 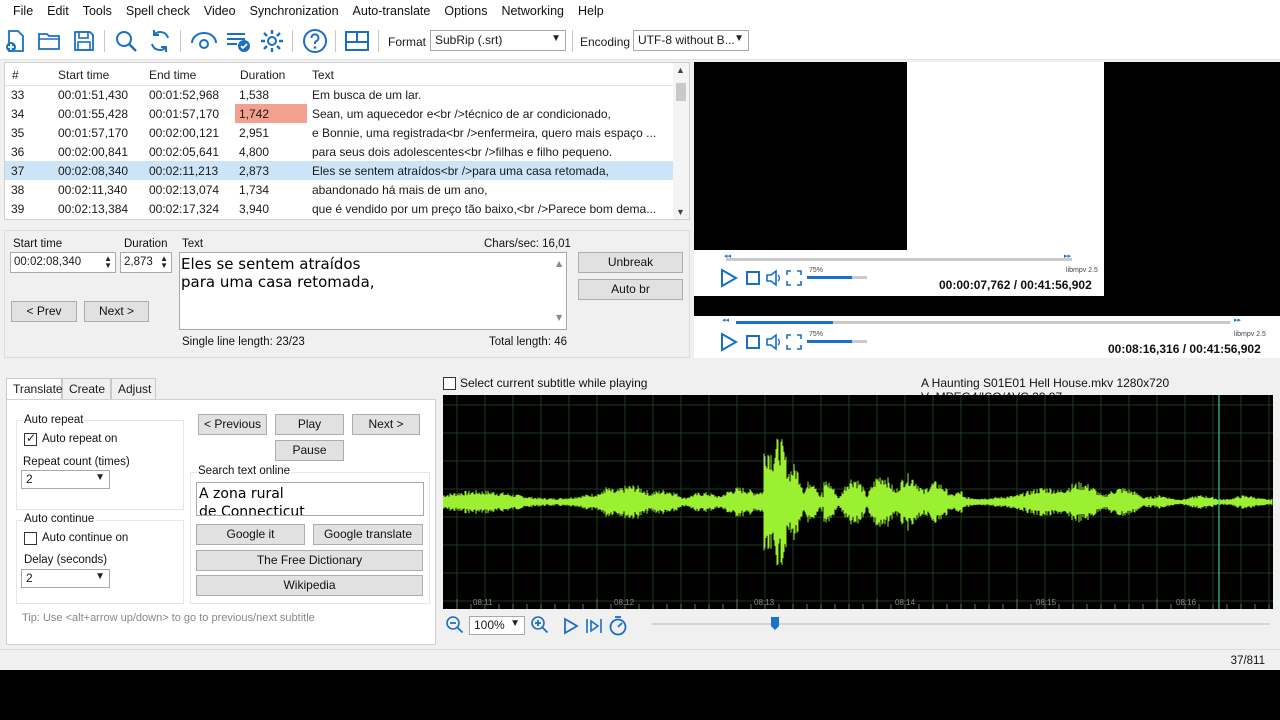 What do you see at coordinates (15, 75) in the screenshot?
I see `col-number: #` at bounding box center [15, 75].